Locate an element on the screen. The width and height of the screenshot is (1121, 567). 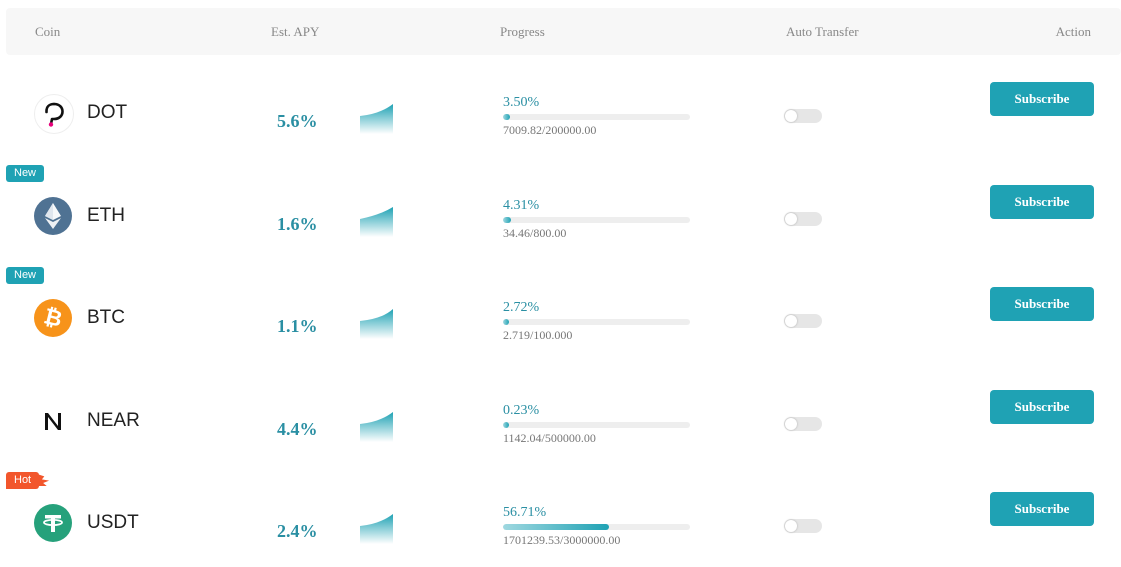
apy-value: 1.1% is located at coordinates (297, 326).